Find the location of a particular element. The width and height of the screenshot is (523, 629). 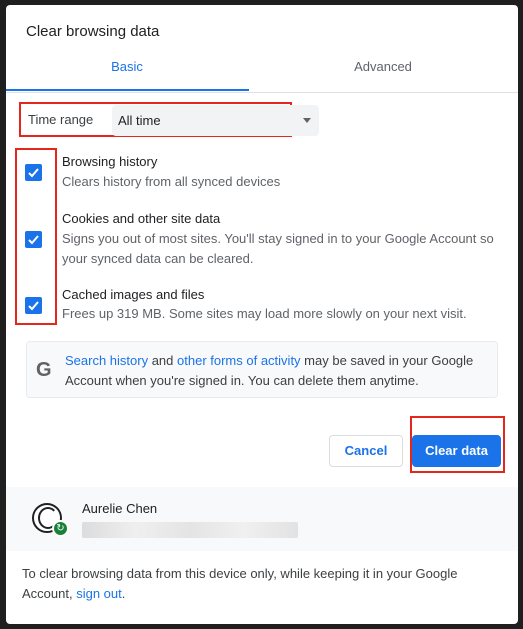

sync-icon: ↻ is located at coordinates (60, 528).